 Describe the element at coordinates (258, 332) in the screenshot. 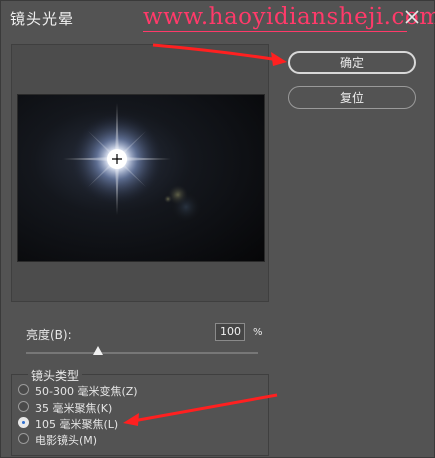

I see `percent-unit: %` at that location.